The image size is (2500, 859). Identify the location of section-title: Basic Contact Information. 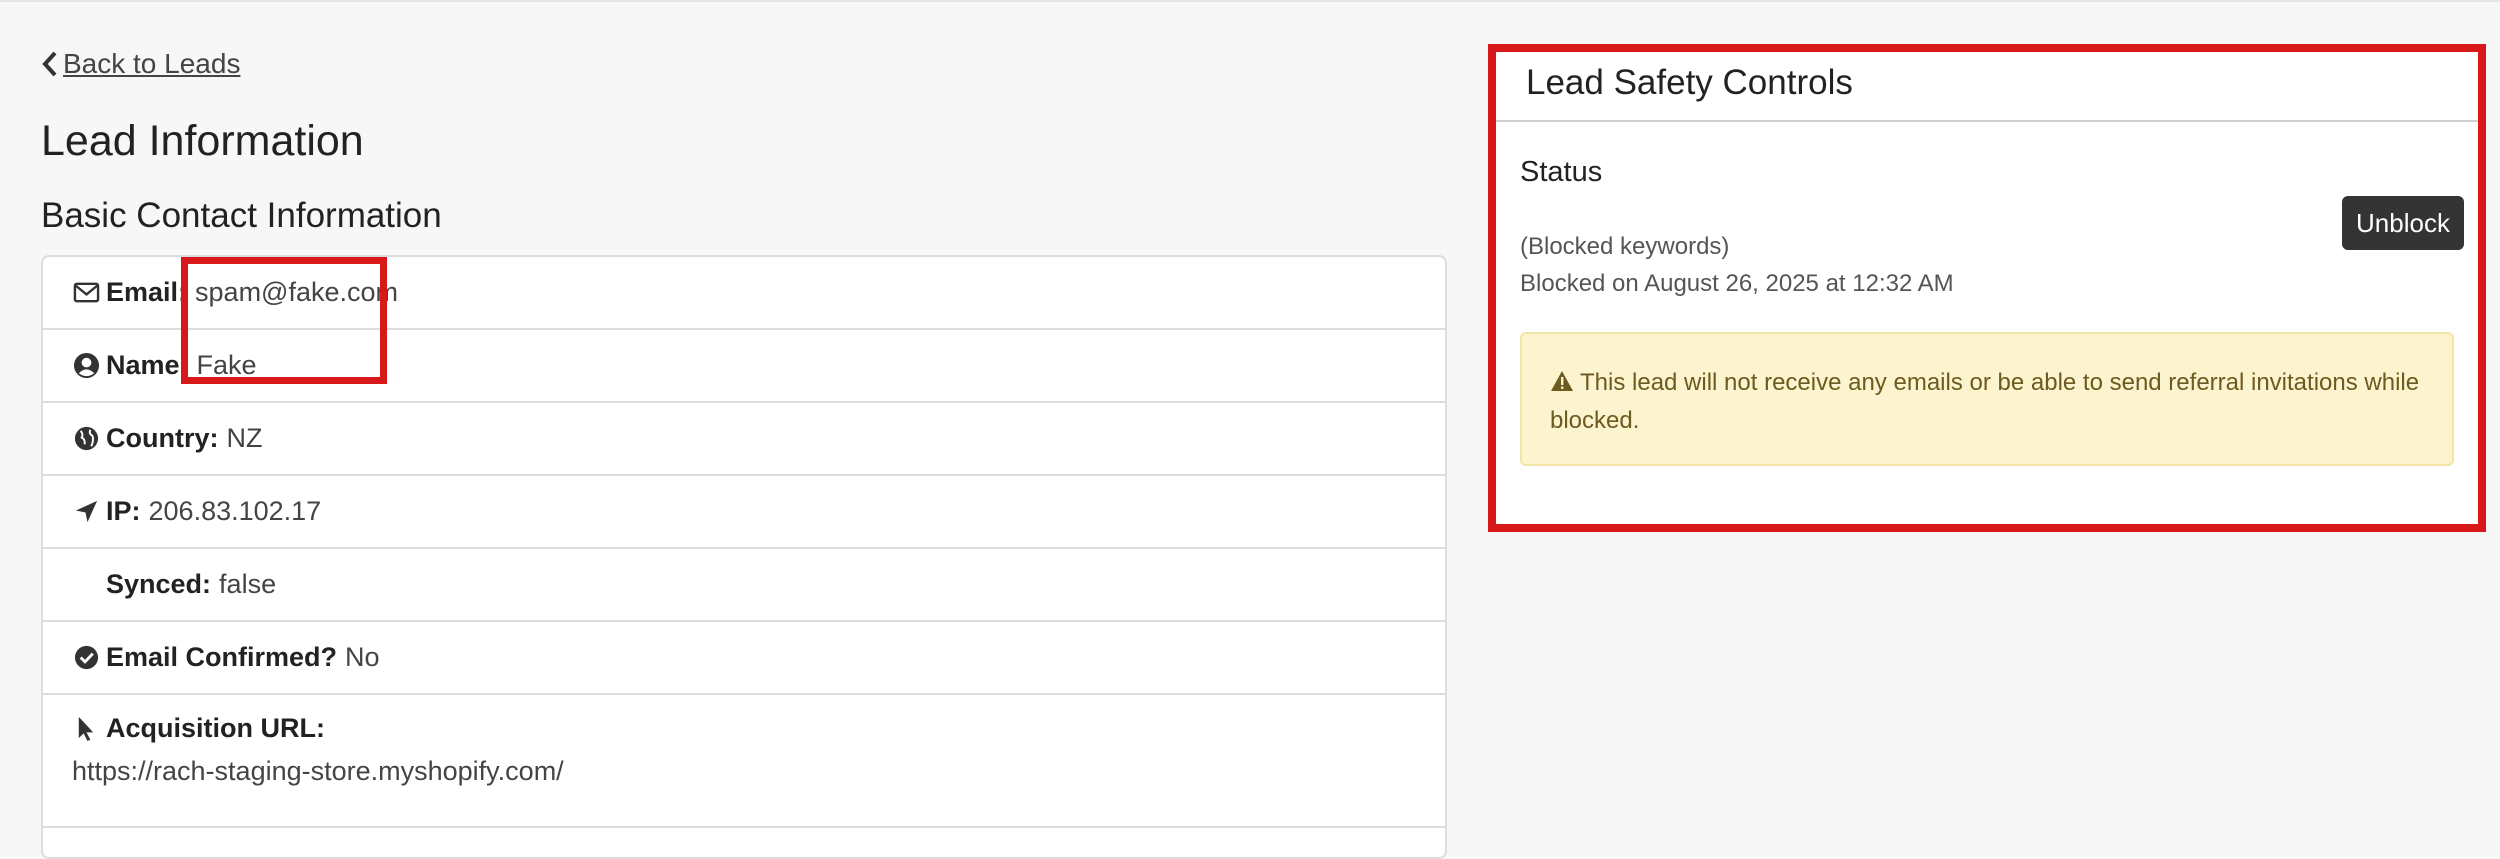
(241, 215).